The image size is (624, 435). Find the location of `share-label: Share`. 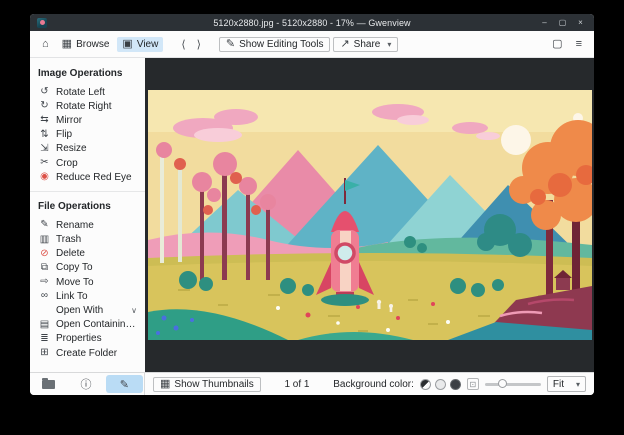

share-label: Share is located at coordinates (367, 44).